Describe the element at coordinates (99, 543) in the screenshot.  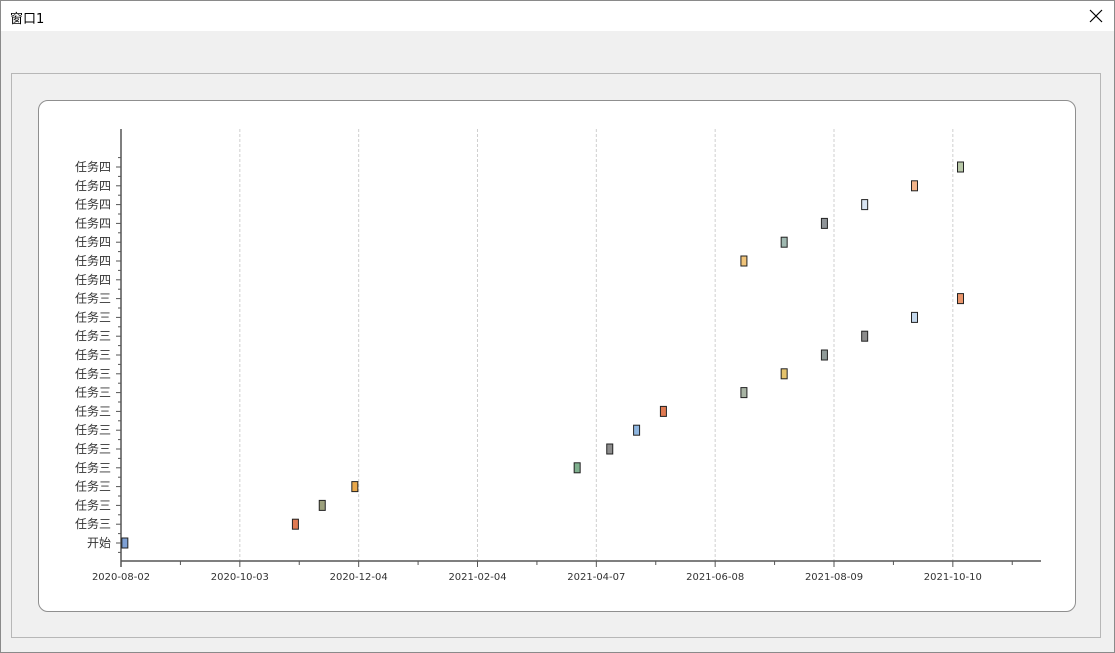
I see `y-tick-label: 开始` at that location.